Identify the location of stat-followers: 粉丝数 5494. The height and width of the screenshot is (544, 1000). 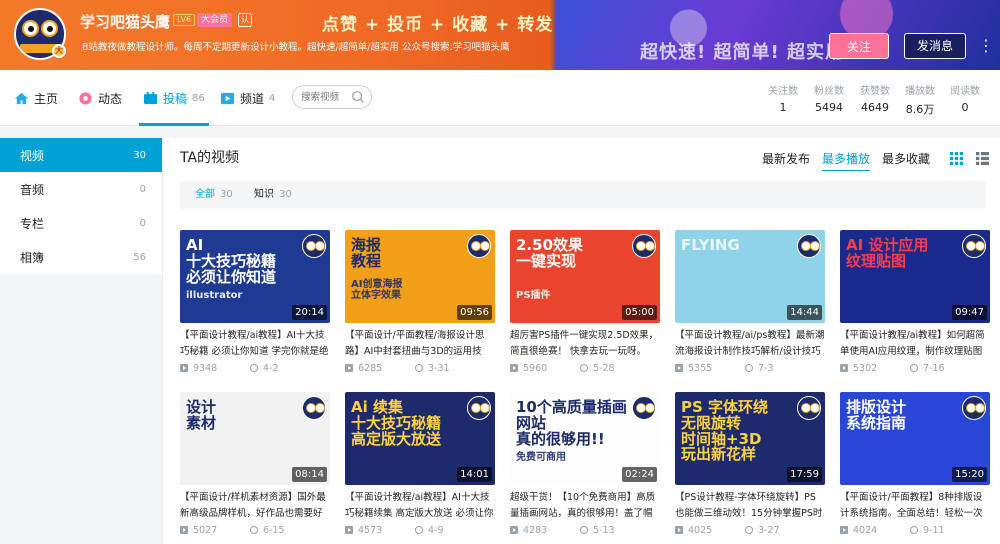
(829, 98).